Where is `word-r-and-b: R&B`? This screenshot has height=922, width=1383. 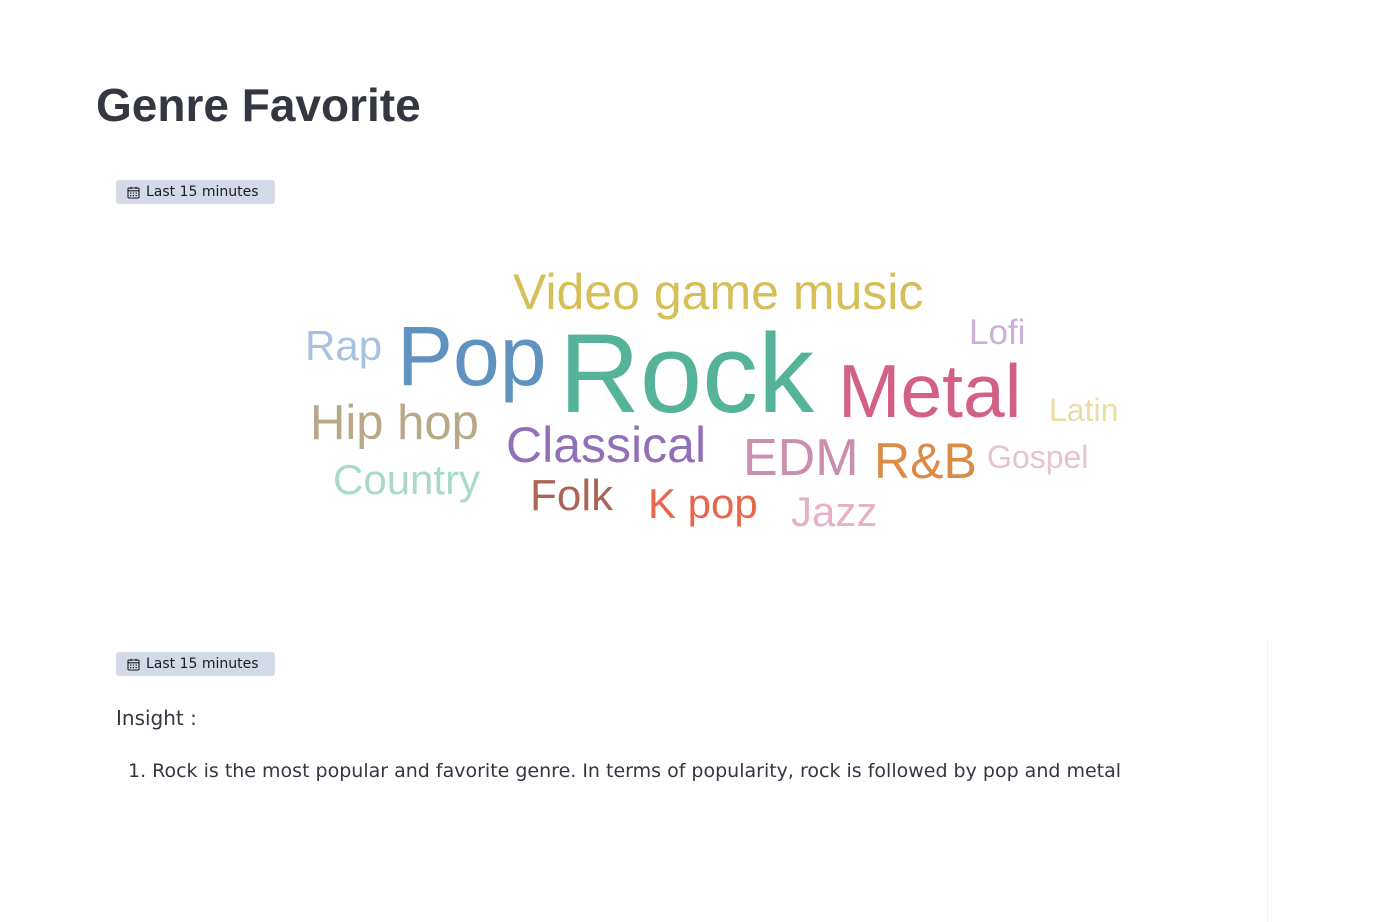 word-r-and-b: R&B is located at coordinates (925, 461).